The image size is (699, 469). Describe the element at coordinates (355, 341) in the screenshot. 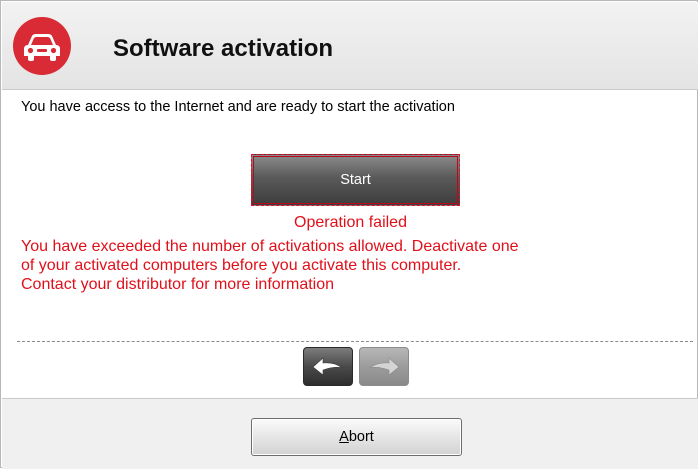

I see `divider` at that location.